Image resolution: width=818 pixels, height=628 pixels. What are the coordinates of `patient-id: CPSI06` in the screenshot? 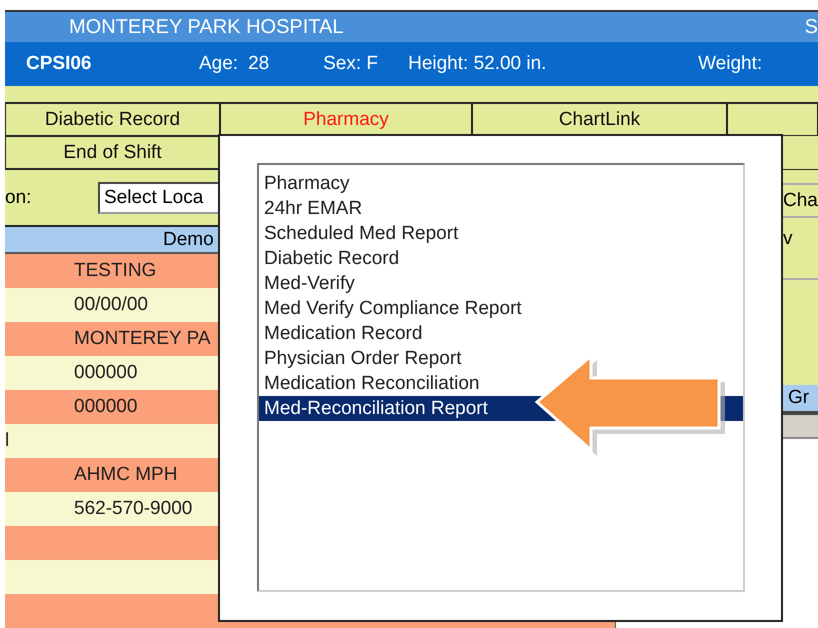 It's located at (59, 64).